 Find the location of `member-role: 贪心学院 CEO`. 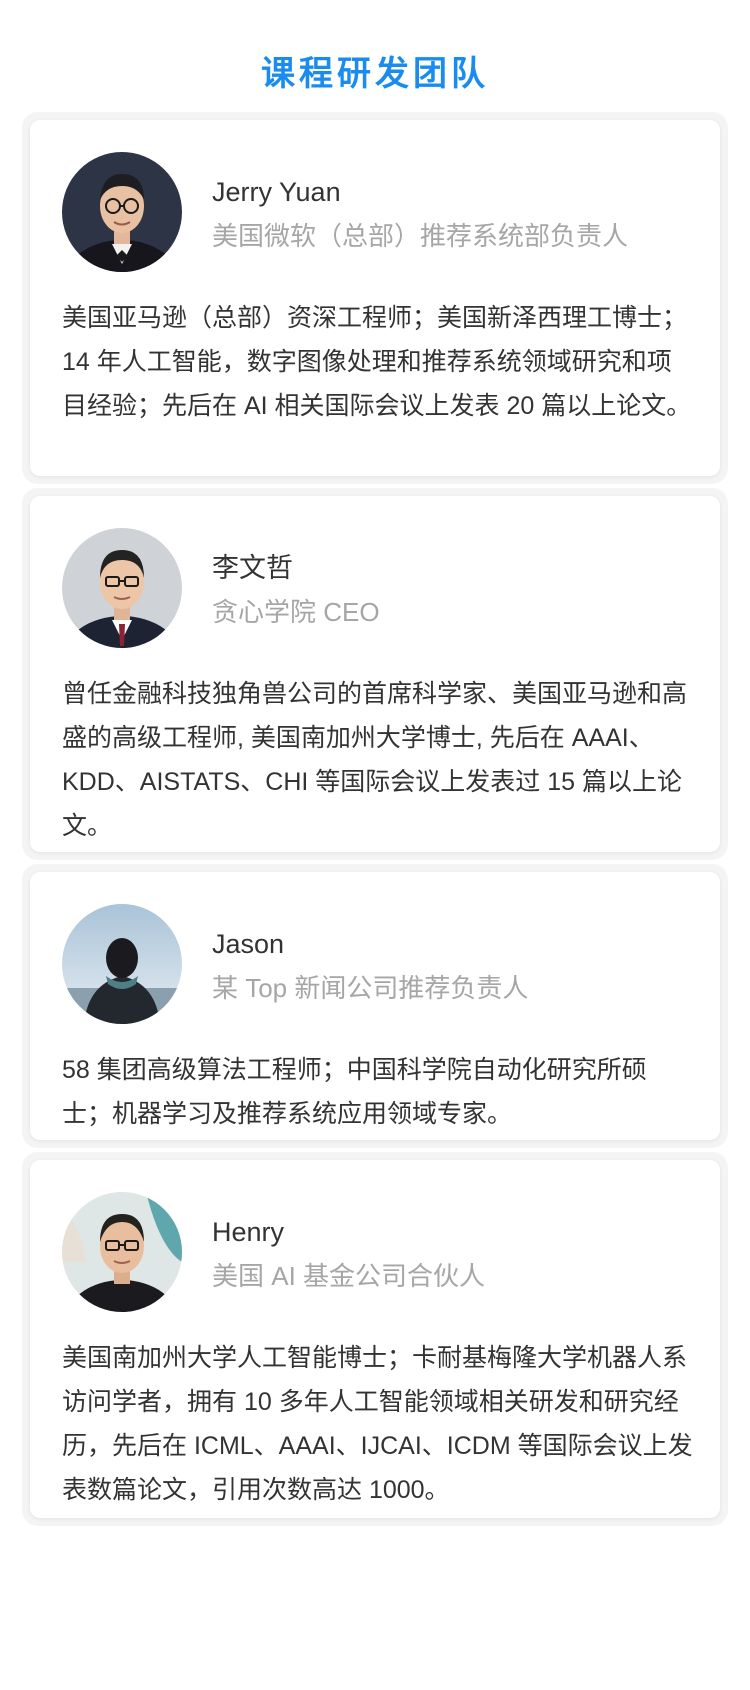

member-role: 贪心学院 CEO is located at coordinates (296, 612).